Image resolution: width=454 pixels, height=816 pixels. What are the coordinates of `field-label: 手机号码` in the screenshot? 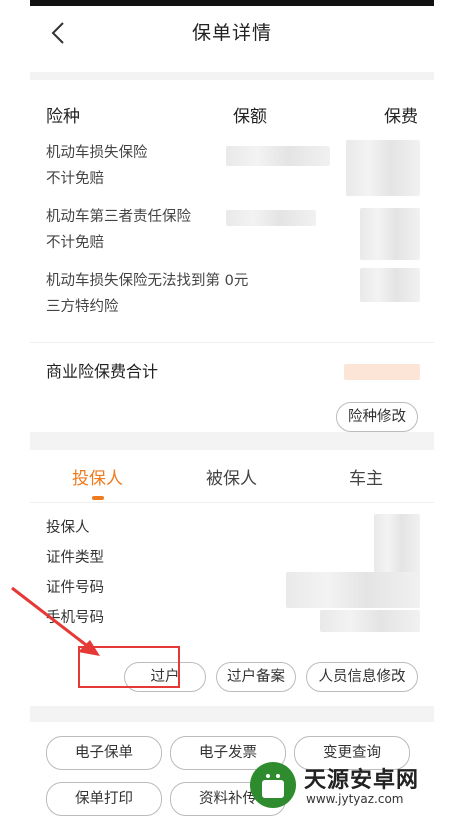 It's located at (75, 618).